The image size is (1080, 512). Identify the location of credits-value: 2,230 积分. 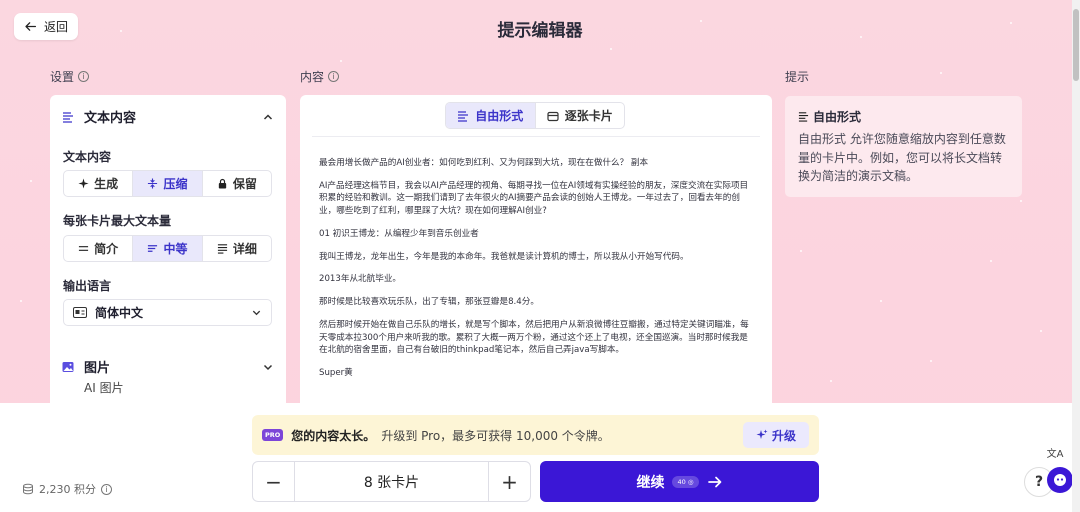
(67, 489).